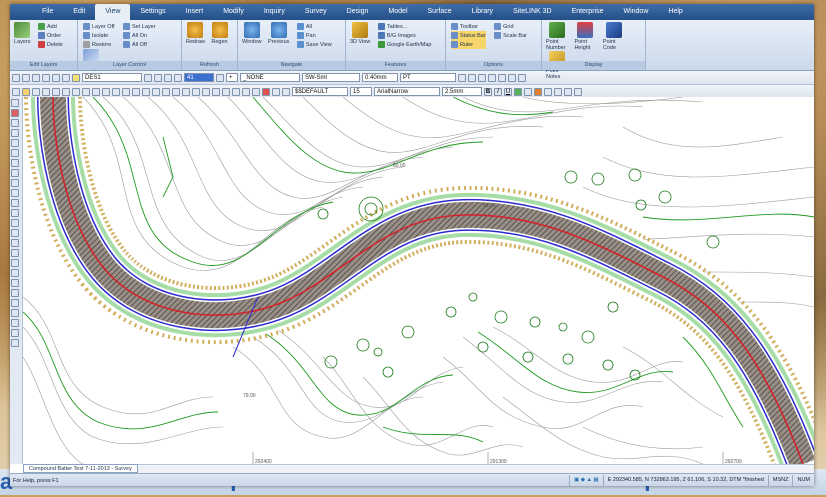 Image resolution: width=826 pixels, height=497 pixels. What do you see at coordinates (407, 91) in the screenshot?
I see `font-combo: ArialNarrow` at bounding box center [407, 91].